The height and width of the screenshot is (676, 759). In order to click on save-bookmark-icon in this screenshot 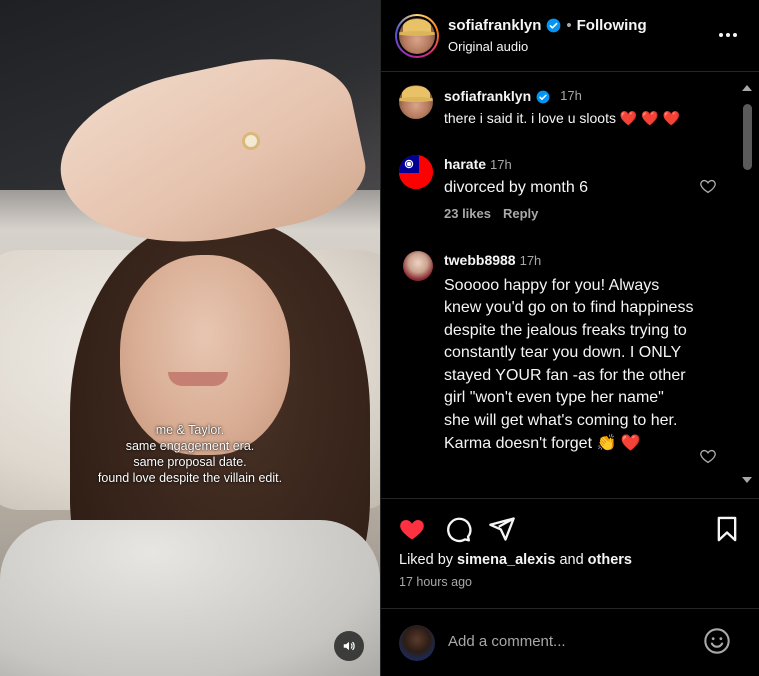, I will do `click(727, 529)`.